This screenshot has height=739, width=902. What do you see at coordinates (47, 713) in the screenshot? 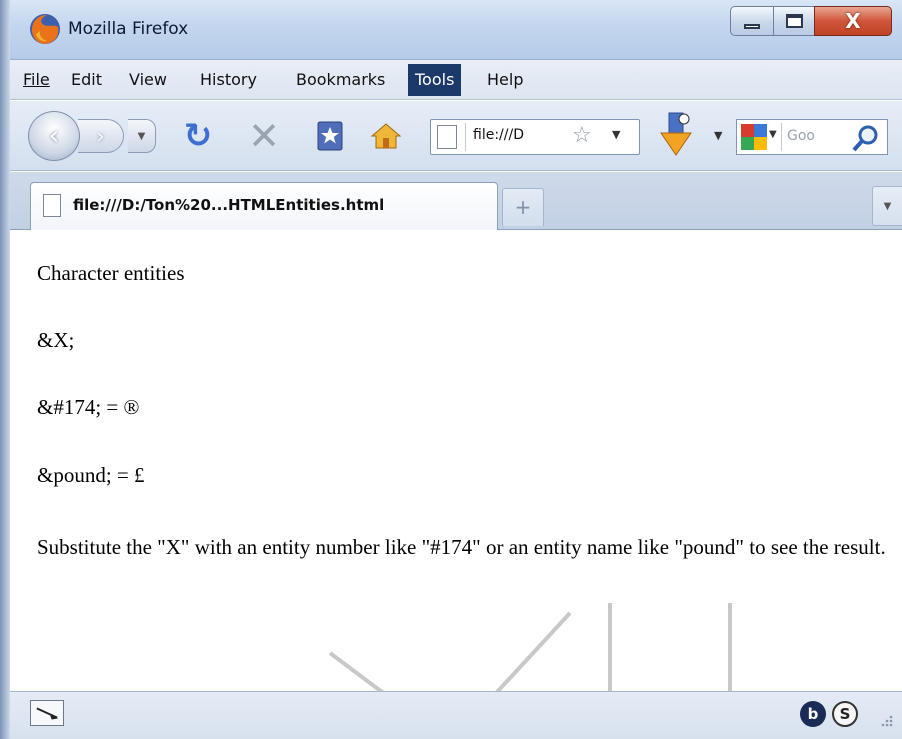
I see `activity-indicator-icon` at bounding box center [47, 713].